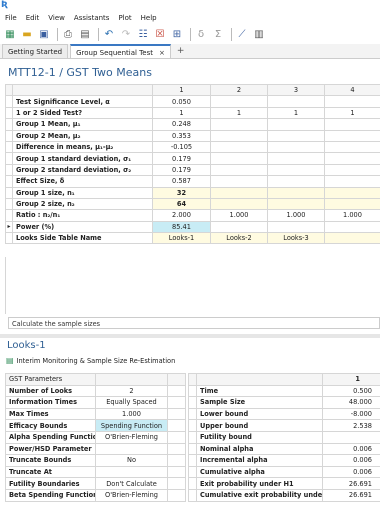  I want to click on result-cell: -8.000, so click(351, 414).